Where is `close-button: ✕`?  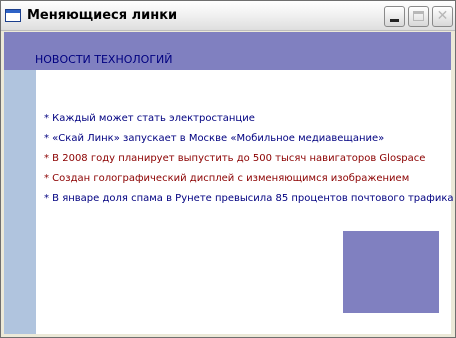 close-button: ✕ is located at coordinates (442, 16).